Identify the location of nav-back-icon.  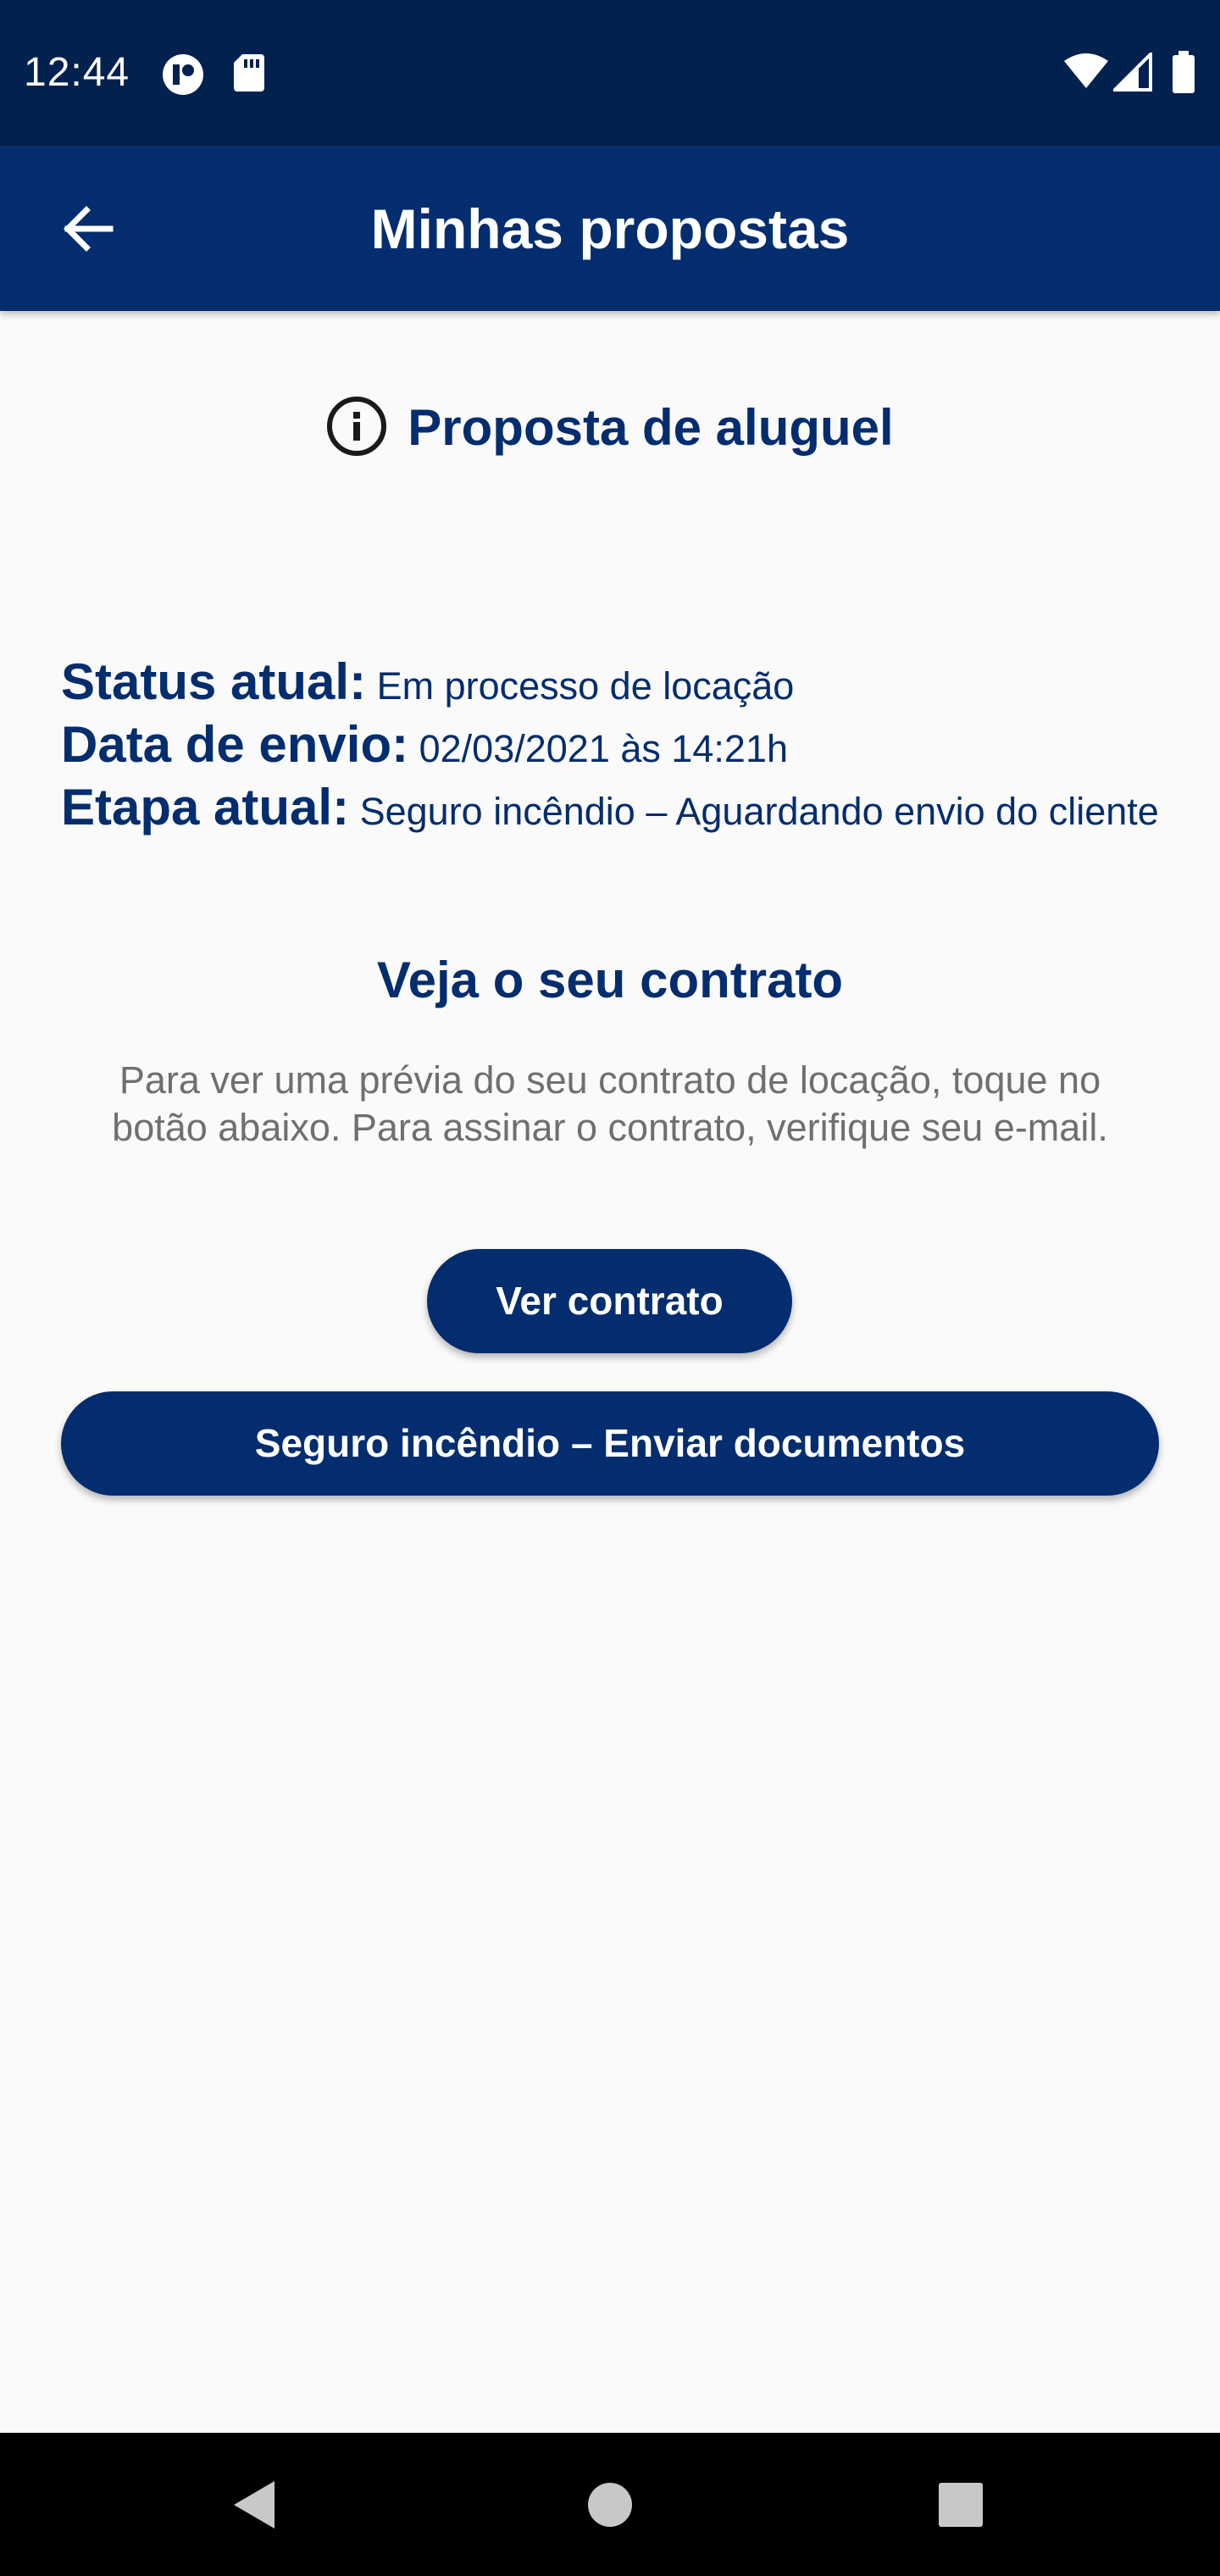
(254, 2504).